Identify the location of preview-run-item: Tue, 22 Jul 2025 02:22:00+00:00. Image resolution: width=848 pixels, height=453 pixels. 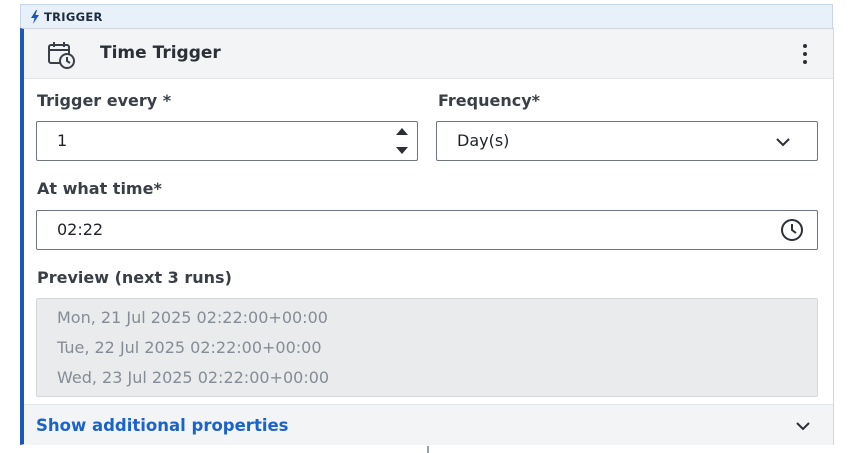
(189, 347).